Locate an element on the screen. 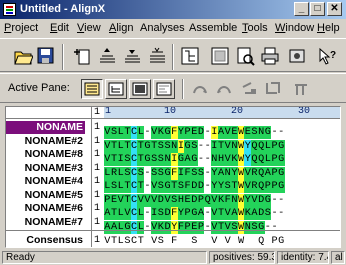 This screenshot has height=265, width=346. help-button: ? is located at coordinates (327, 56).